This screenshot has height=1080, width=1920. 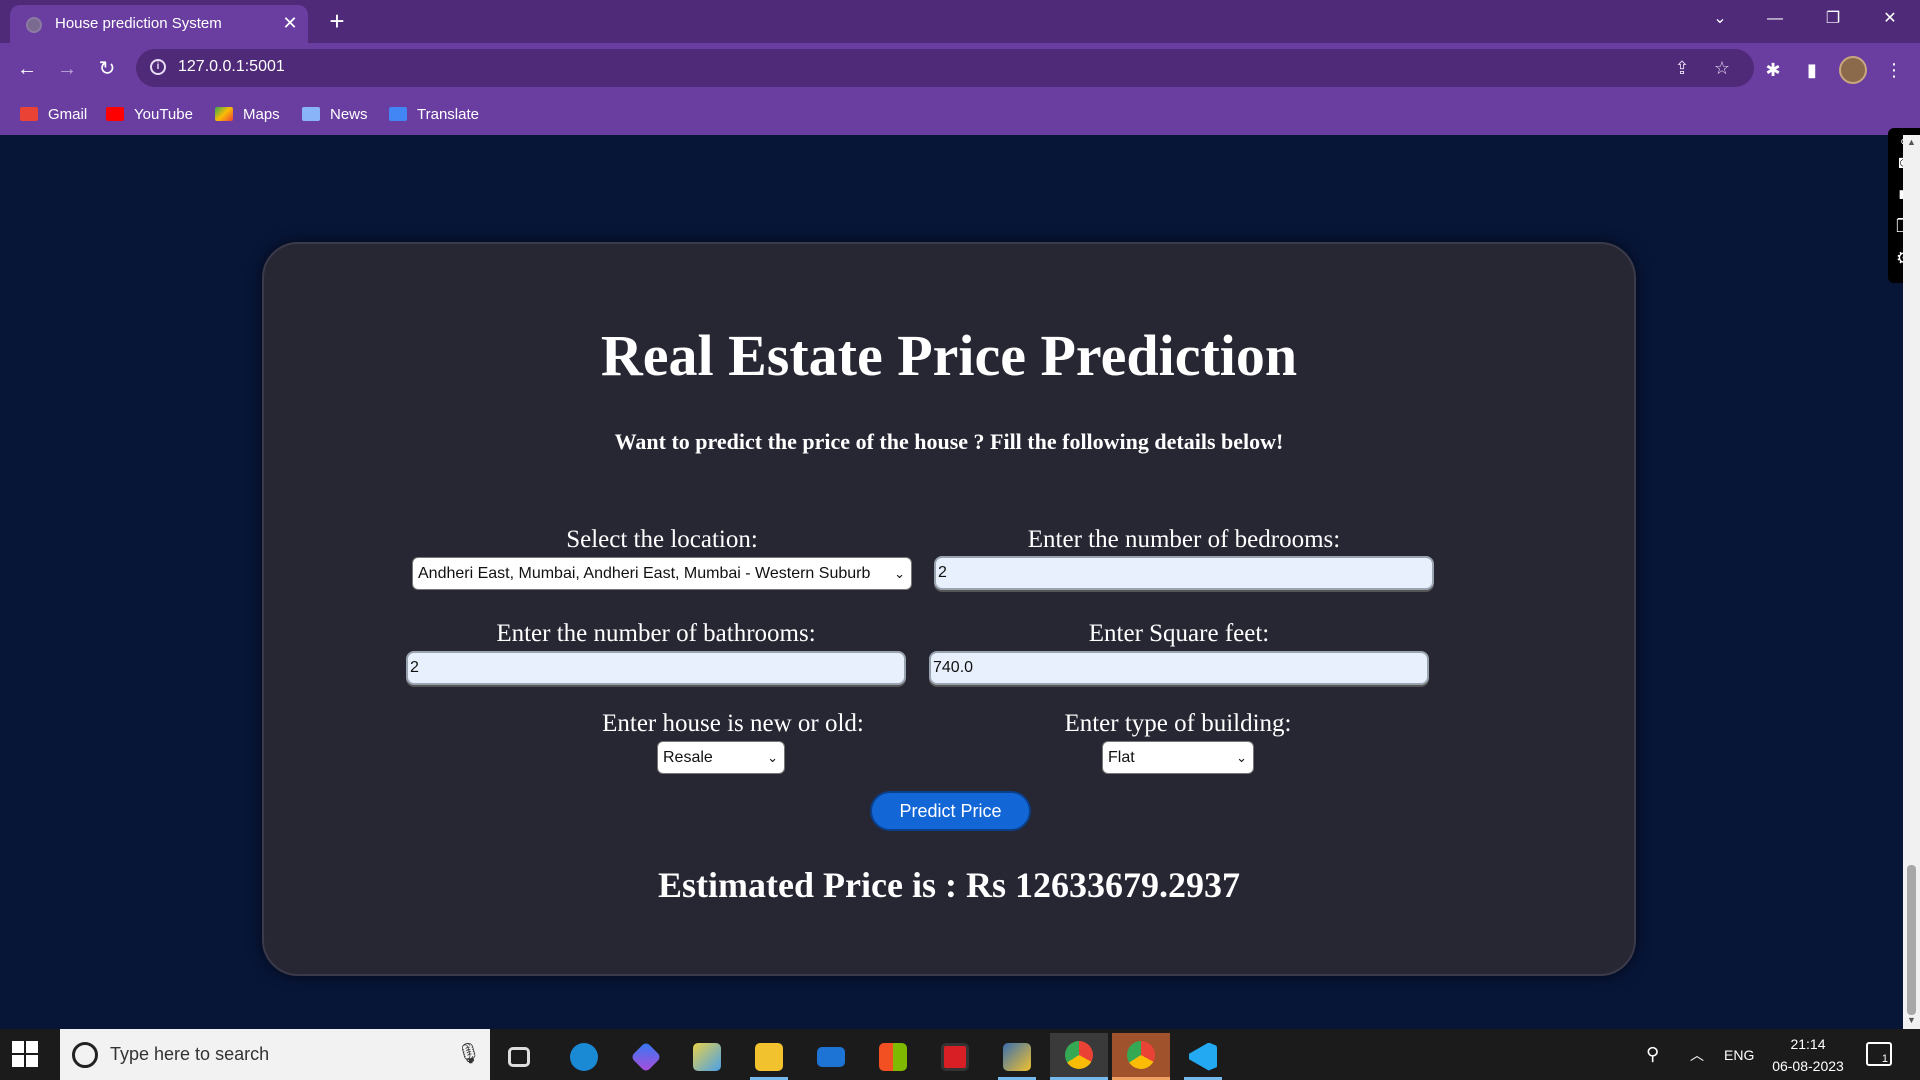 I want to click on bathrooms-input: 2, so click(x=656, y=668).